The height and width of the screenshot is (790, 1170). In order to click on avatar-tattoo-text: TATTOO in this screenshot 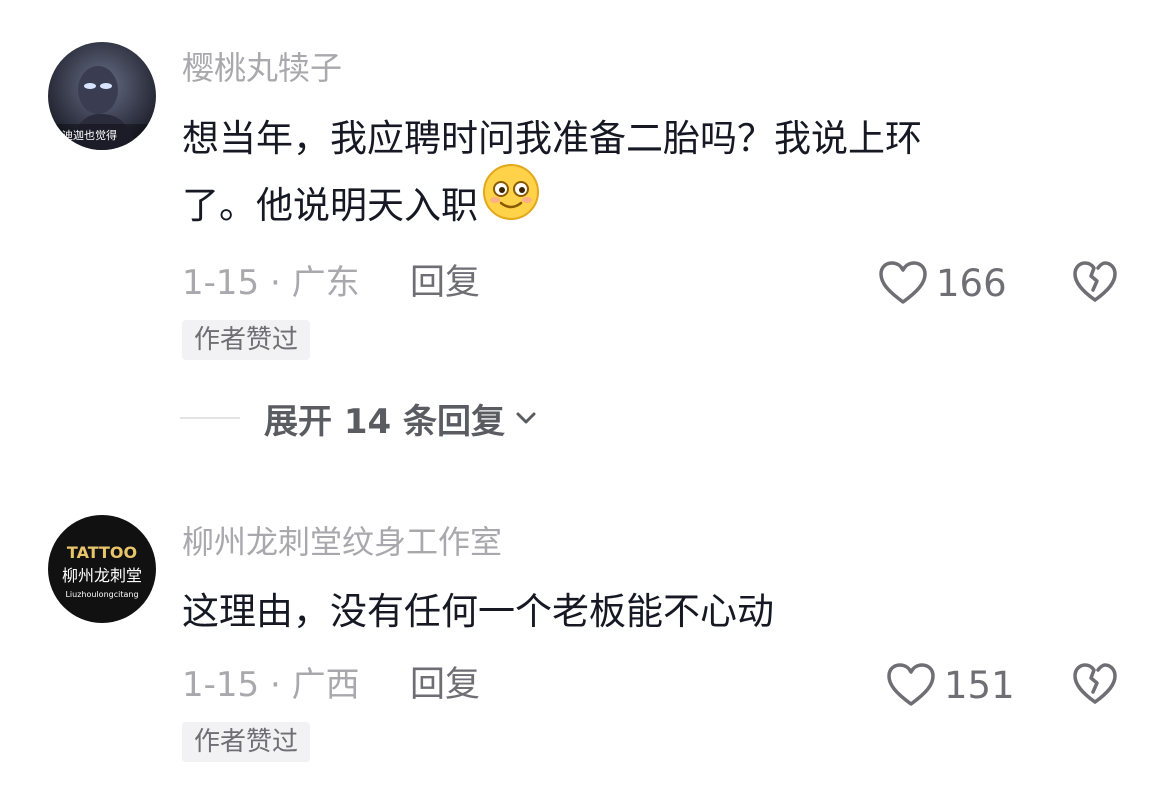, I will do `click(102, 552)`.